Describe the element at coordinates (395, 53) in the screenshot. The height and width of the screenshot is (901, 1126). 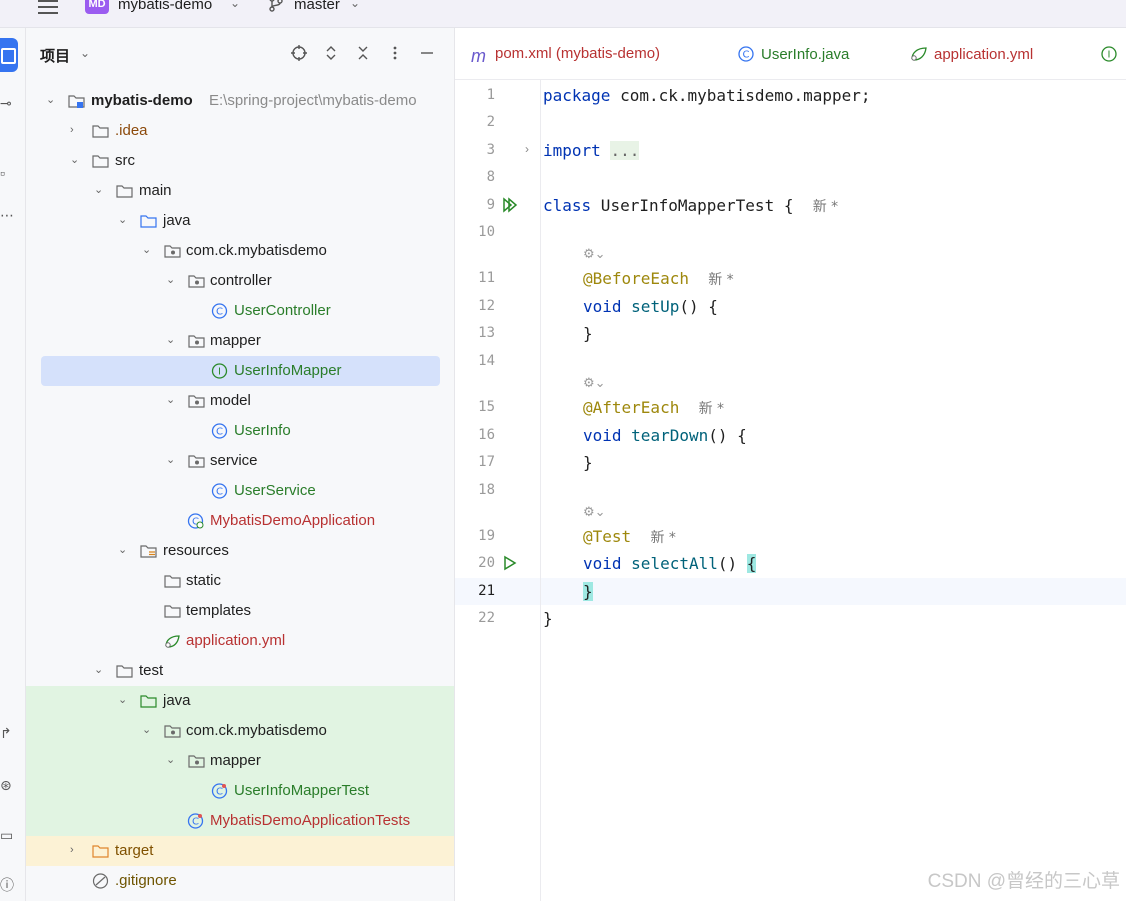
I see `options-icon` at that location.